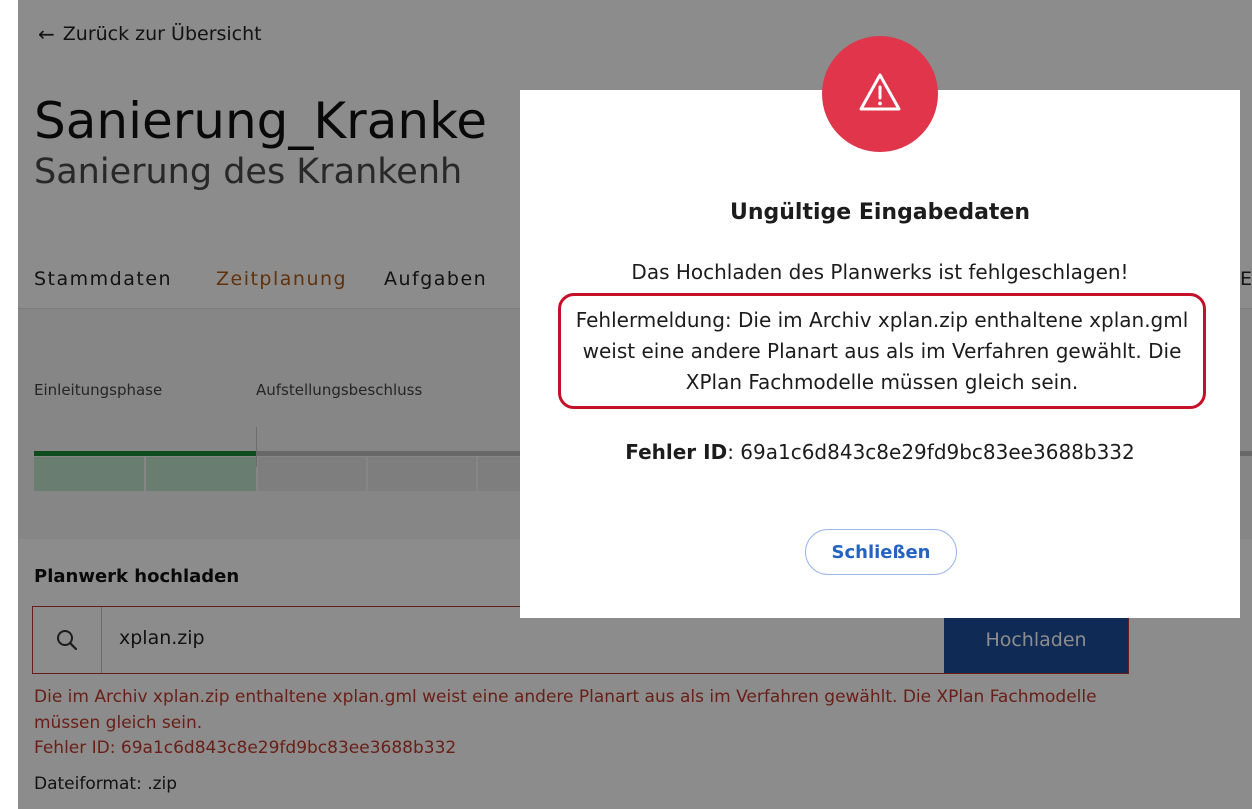 The height and width of the screenshot is (809, 1252). I want to click on dialog-error-id-label: Fehler ID, so click(676, 452).